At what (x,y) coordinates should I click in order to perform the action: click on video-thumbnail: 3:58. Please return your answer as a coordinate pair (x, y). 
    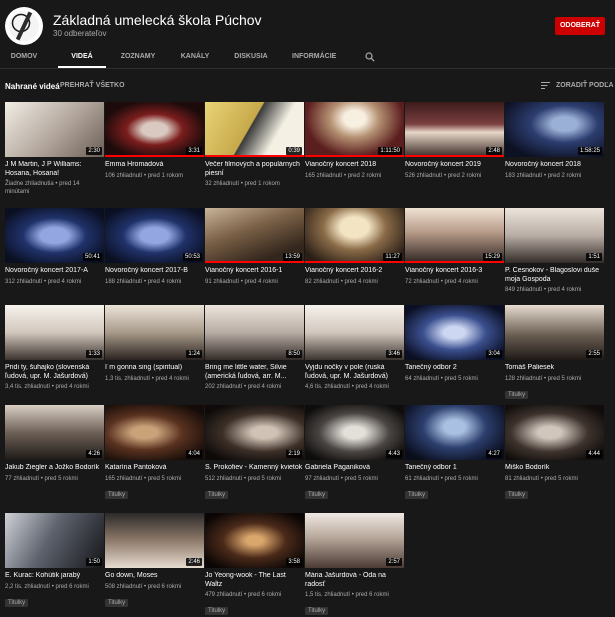
    Looking at the image, I should click on (254, 540).